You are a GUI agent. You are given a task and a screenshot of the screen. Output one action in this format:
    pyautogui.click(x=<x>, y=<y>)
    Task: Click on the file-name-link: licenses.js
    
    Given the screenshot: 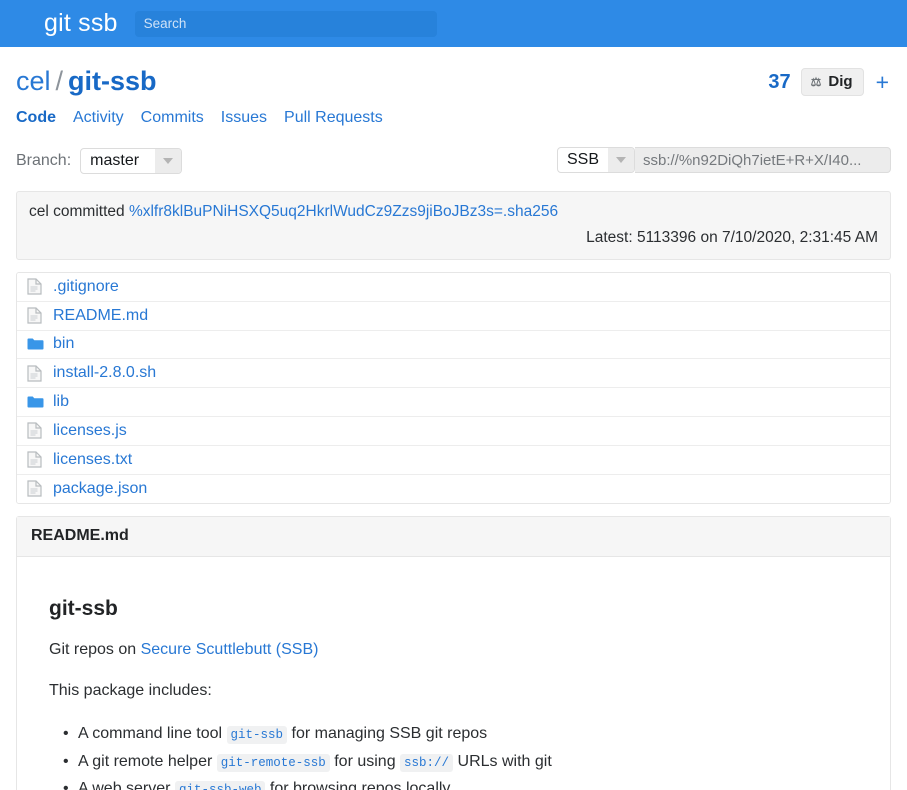 What is the action you would take?
    pyautogui.click(x=90, y=431)
    